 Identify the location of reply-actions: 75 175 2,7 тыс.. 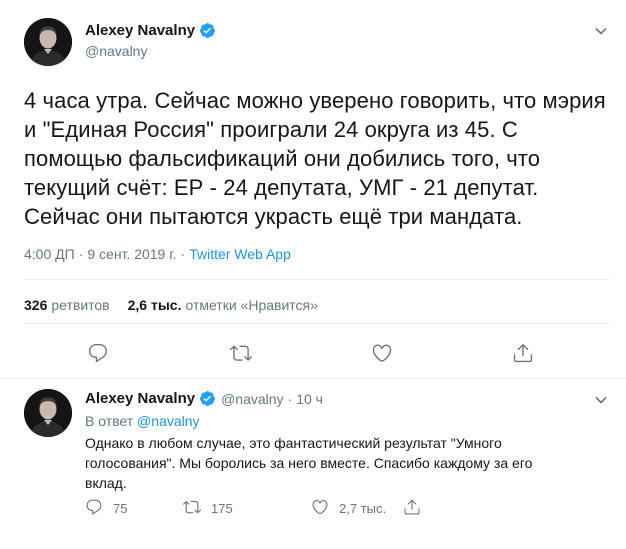
(253, 508).